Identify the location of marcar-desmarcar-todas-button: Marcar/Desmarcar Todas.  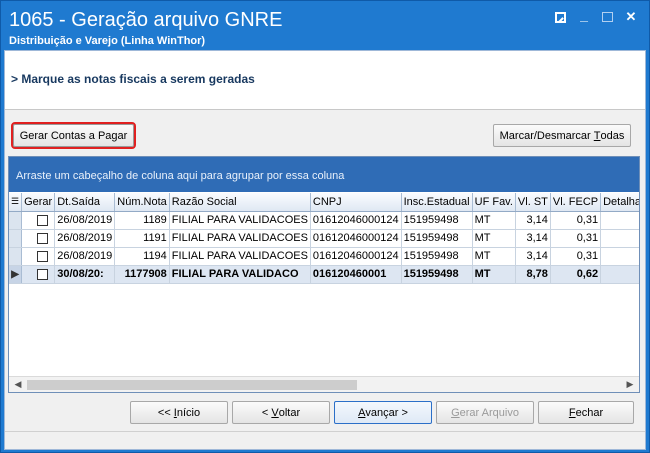
(562, 135).